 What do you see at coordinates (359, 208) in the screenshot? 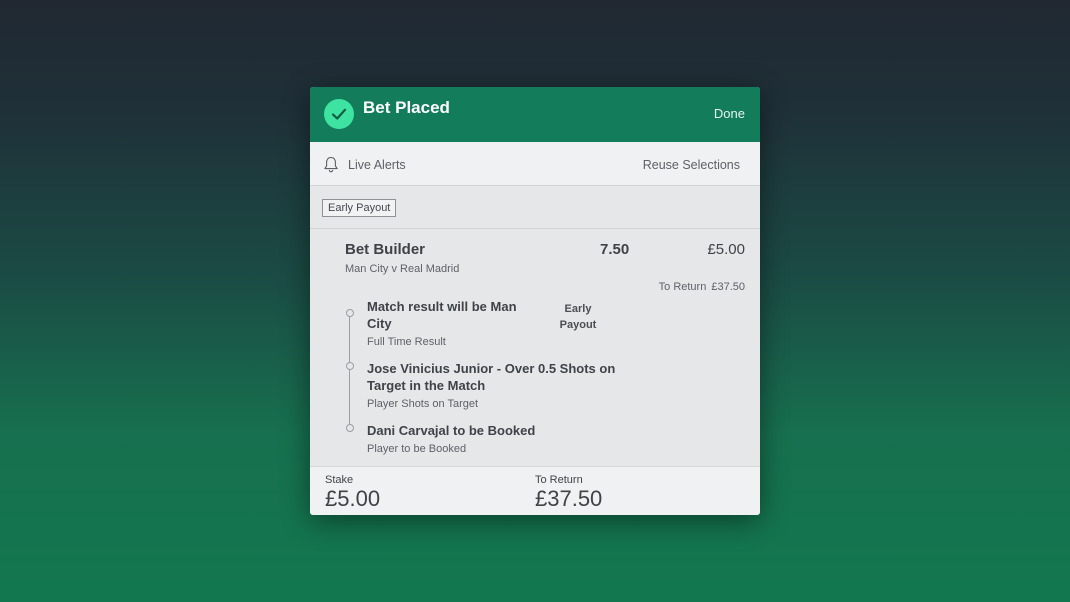
I see `early-payout-badge: Early Payout` at bounding box center [359, 208].